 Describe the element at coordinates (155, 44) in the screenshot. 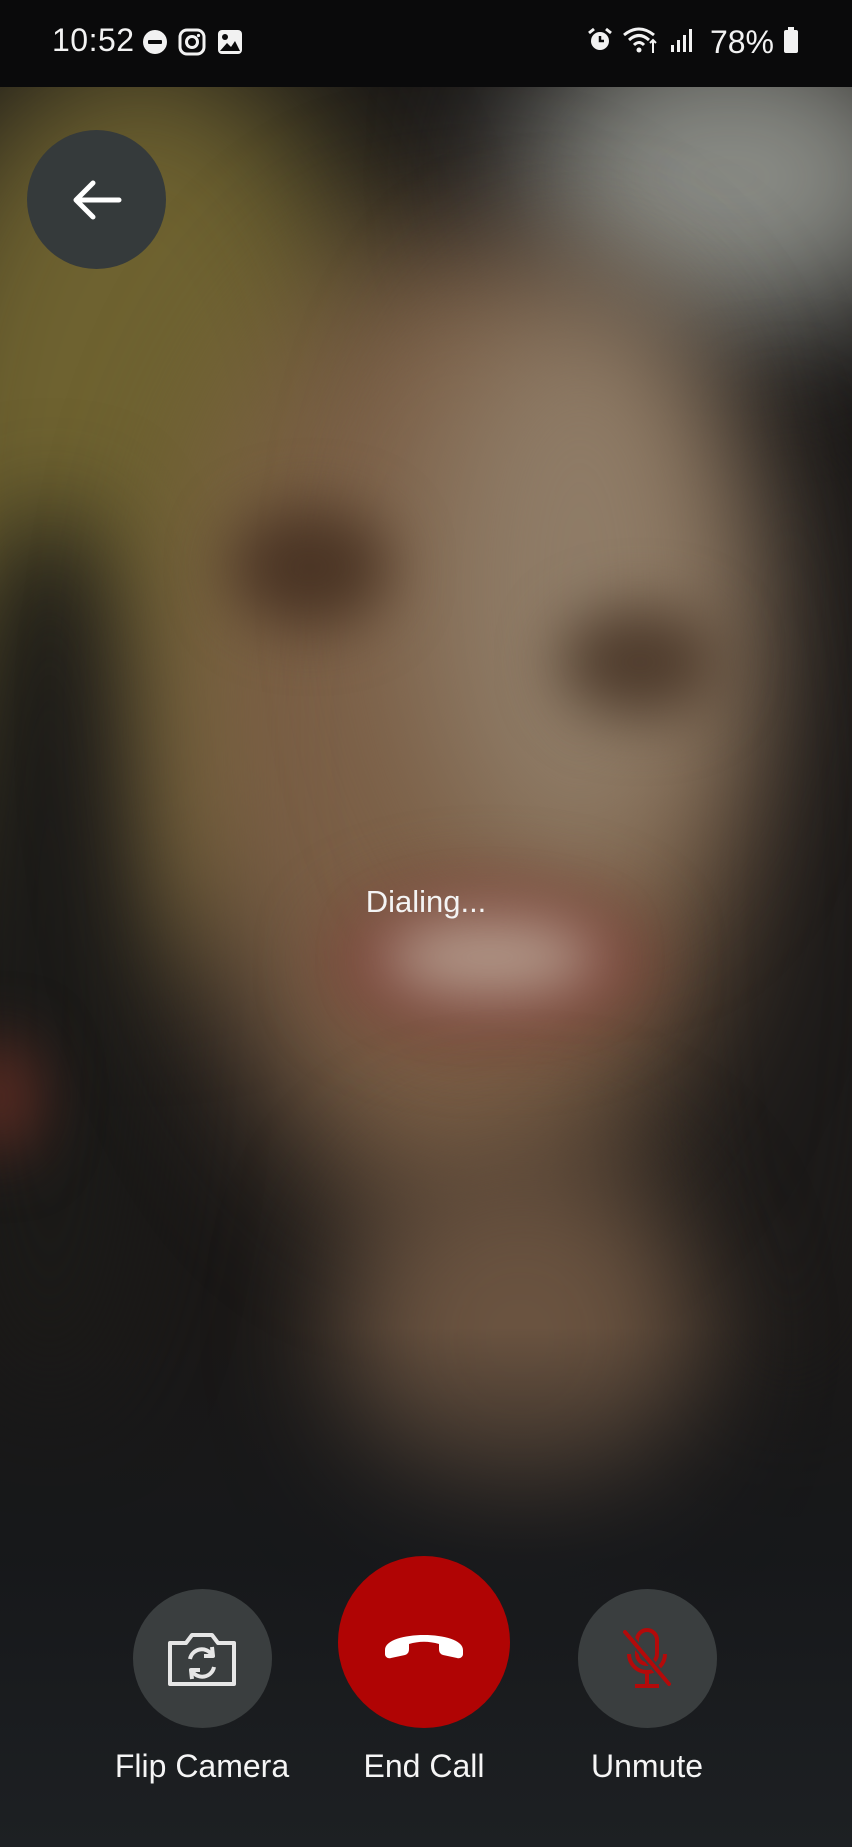

I see `do-not-disturb-icon` at that location.